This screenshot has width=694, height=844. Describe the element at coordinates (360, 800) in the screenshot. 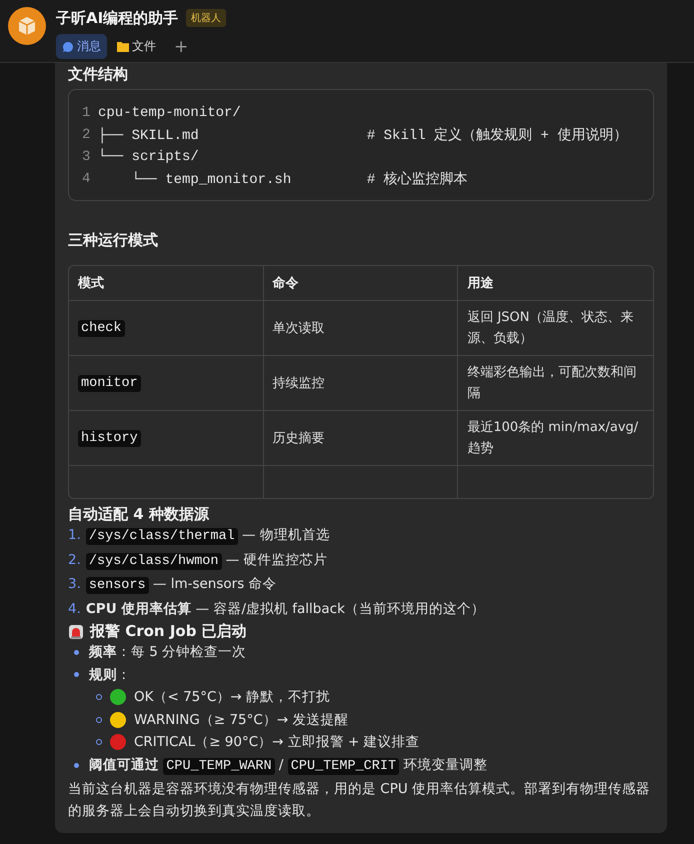

I see `note-paragraph: 当前这台机器是容器环境没有物理传感器，用的是 CPU 使用率估算模式。部署到有物理传感器的服务器上会自动切换到真实温度读取。` at that location.